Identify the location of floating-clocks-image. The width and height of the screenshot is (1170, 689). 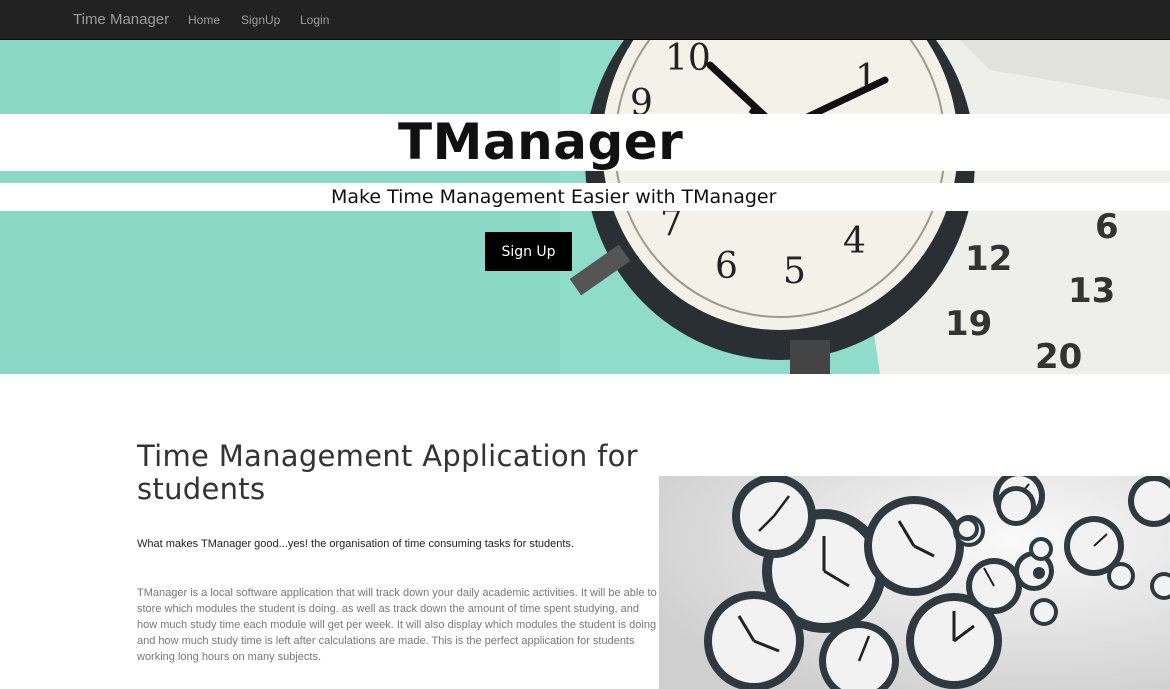
(914, 582).